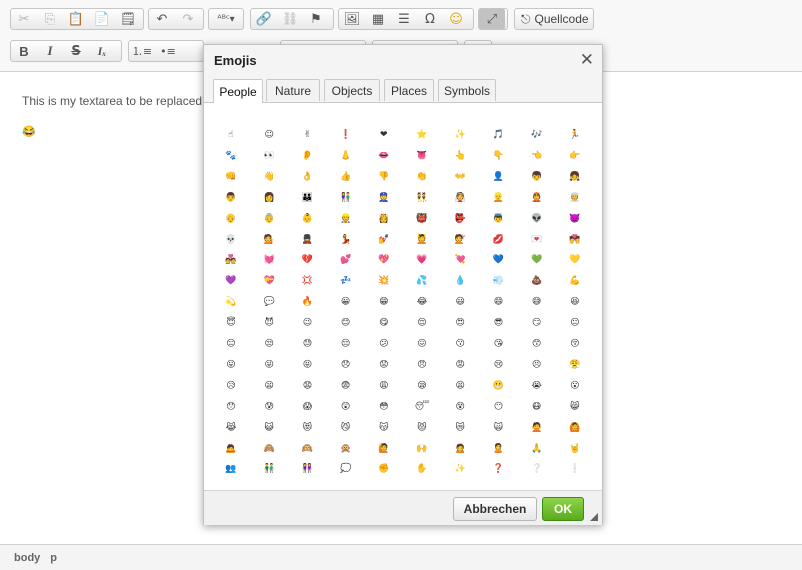  Describe the element at coordinates (269, 281) in the screenshot. I see `emoji-item: 💝` at that location.